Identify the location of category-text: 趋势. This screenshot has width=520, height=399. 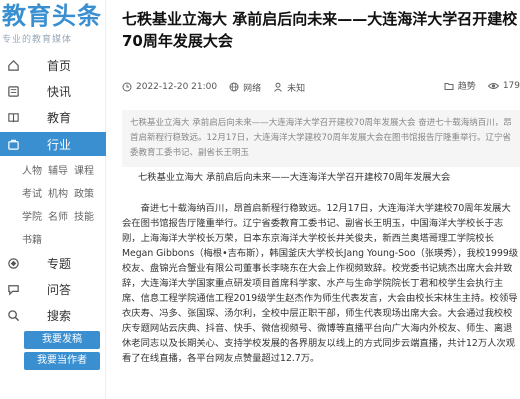
(466, 87).